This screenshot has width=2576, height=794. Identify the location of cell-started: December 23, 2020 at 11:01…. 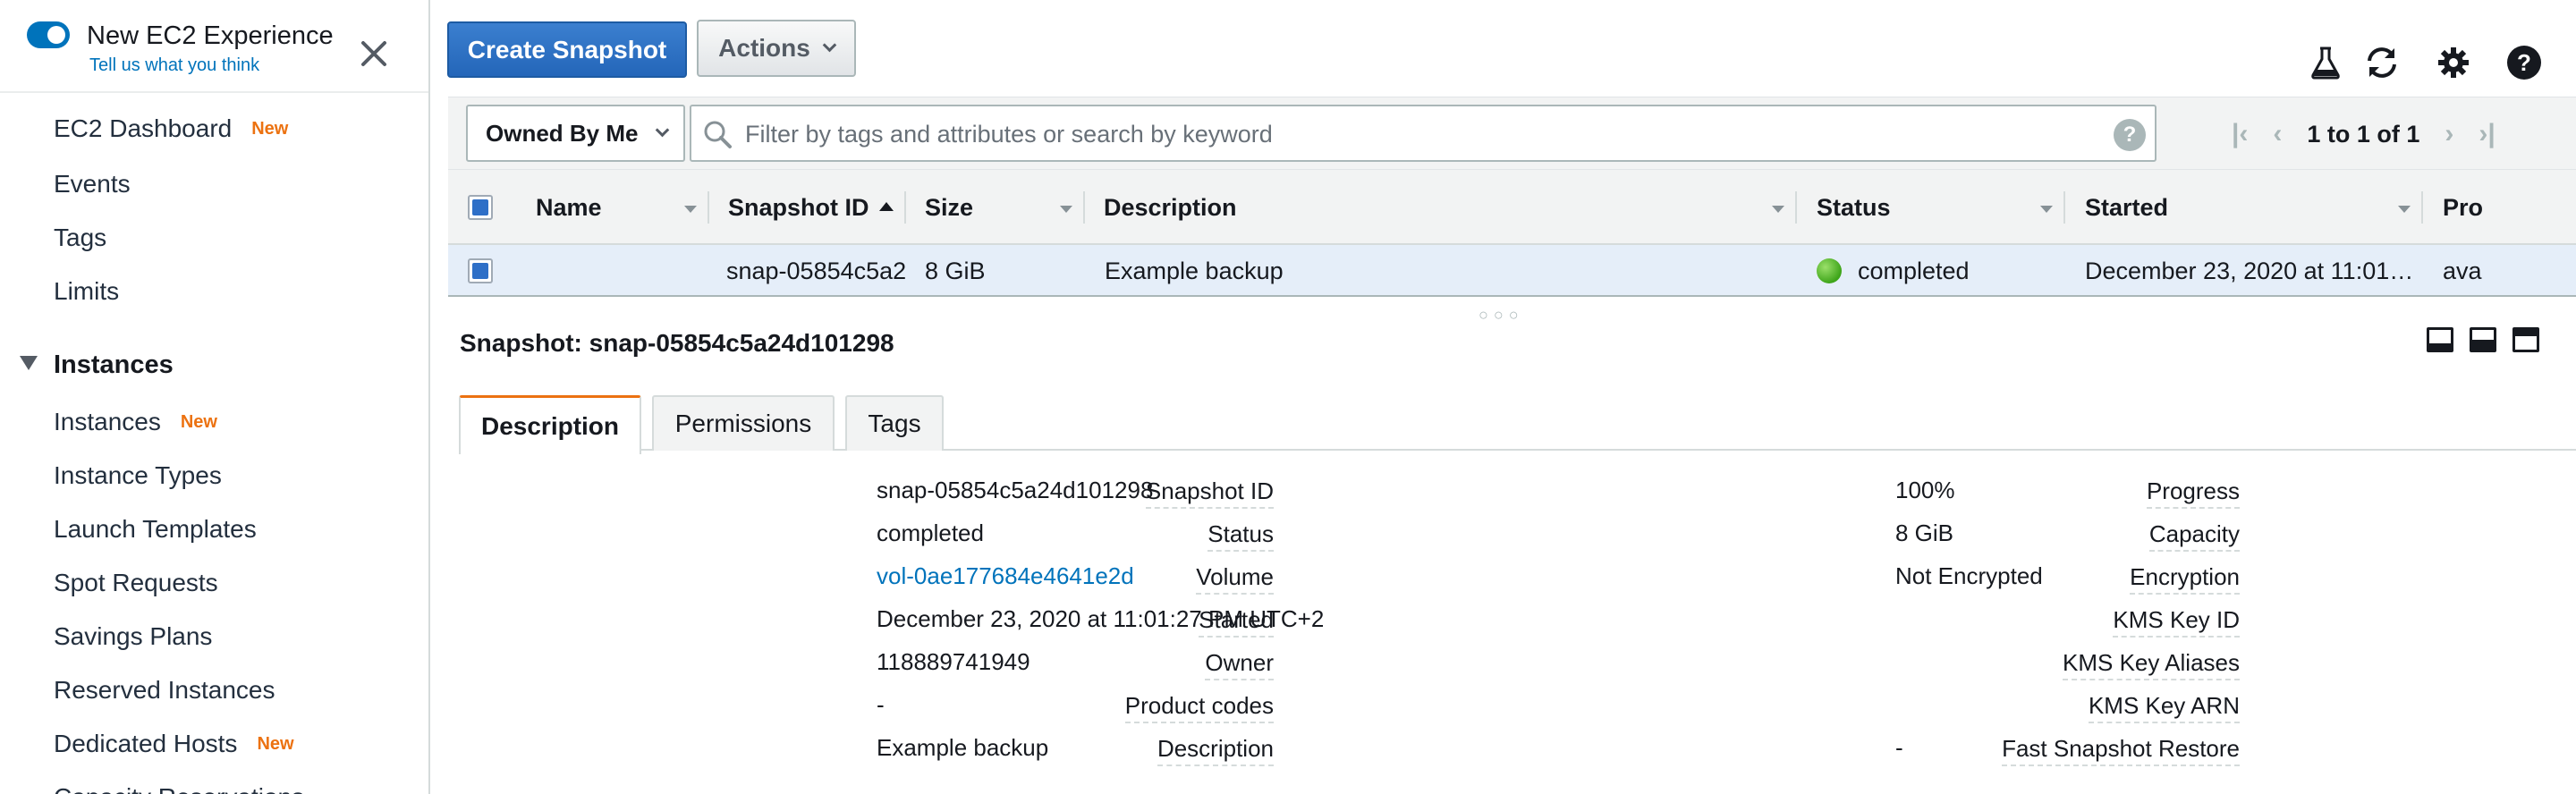
(2249, 270).